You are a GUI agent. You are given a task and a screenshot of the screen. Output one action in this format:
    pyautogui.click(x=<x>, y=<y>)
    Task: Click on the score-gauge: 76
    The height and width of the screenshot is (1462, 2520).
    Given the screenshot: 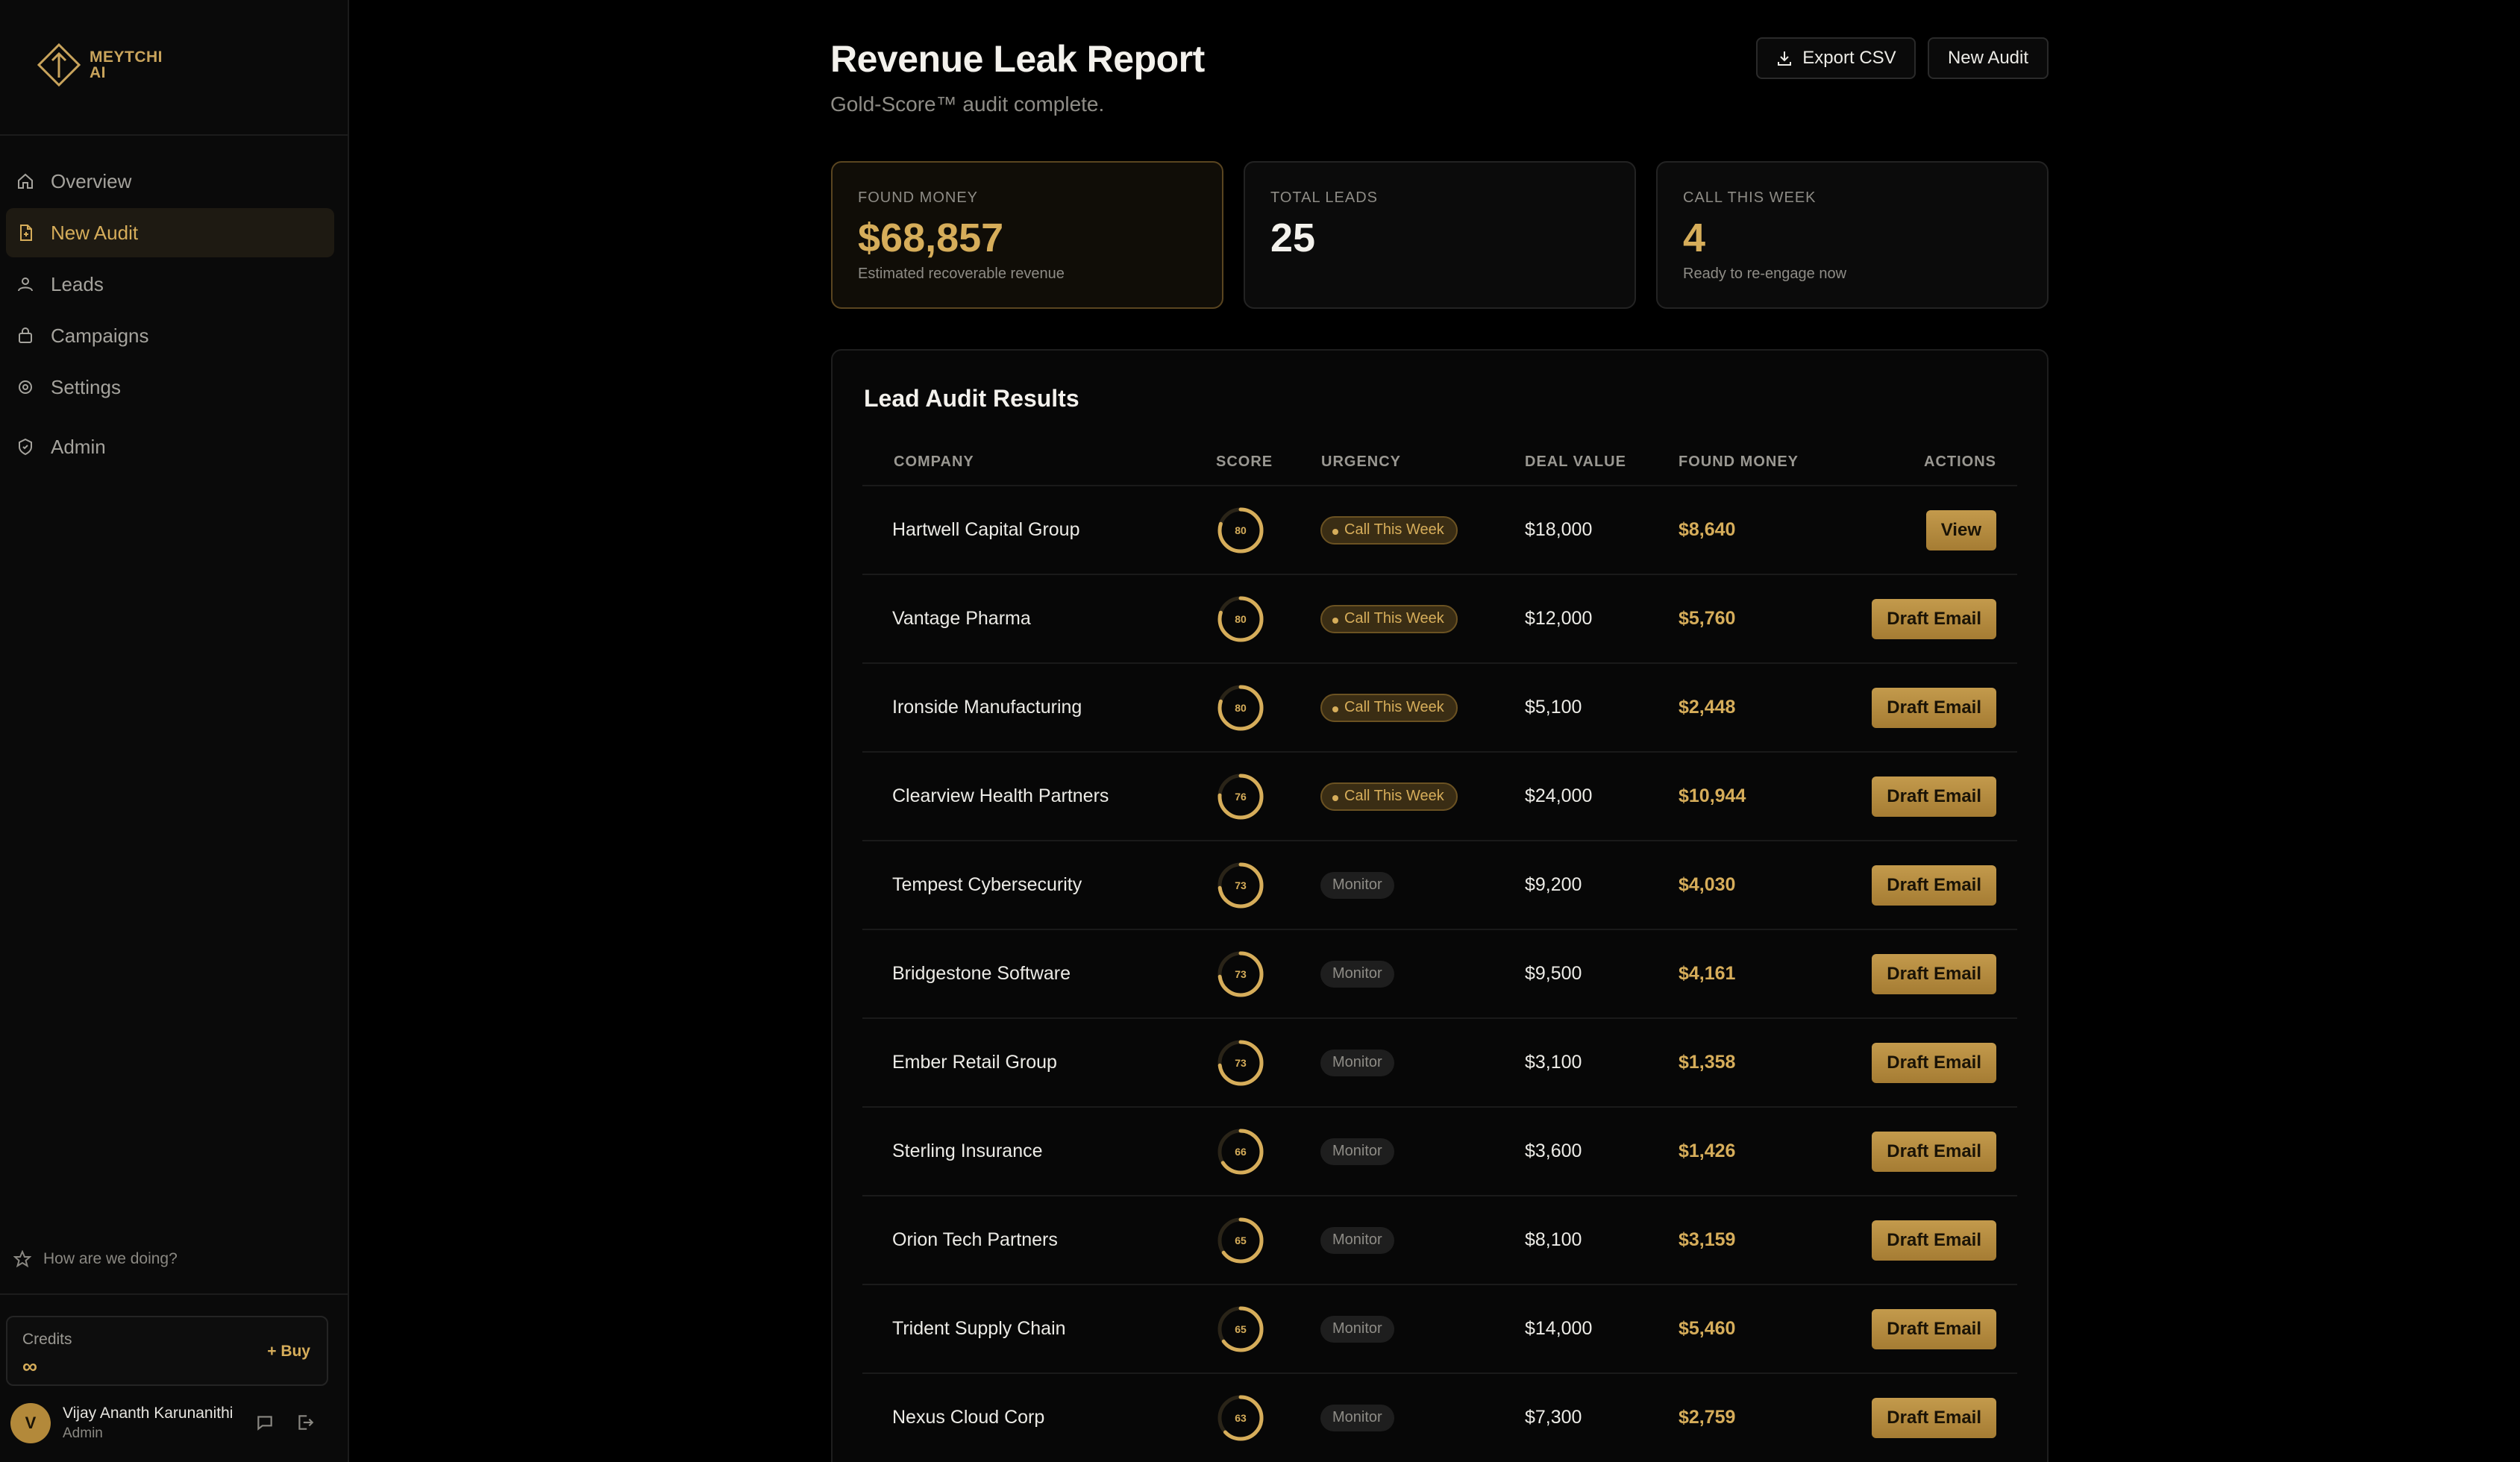 What is the action you would take?
    pyautogui.click(x=1240, y=796)
    